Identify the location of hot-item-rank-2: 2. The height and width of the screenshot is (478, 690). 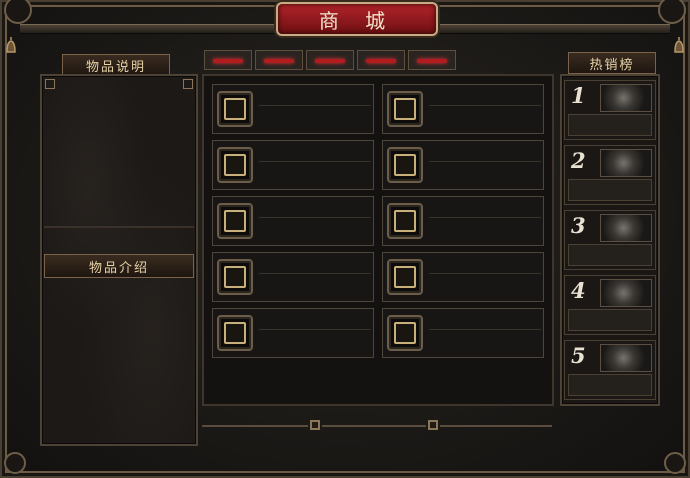
(610, 175).